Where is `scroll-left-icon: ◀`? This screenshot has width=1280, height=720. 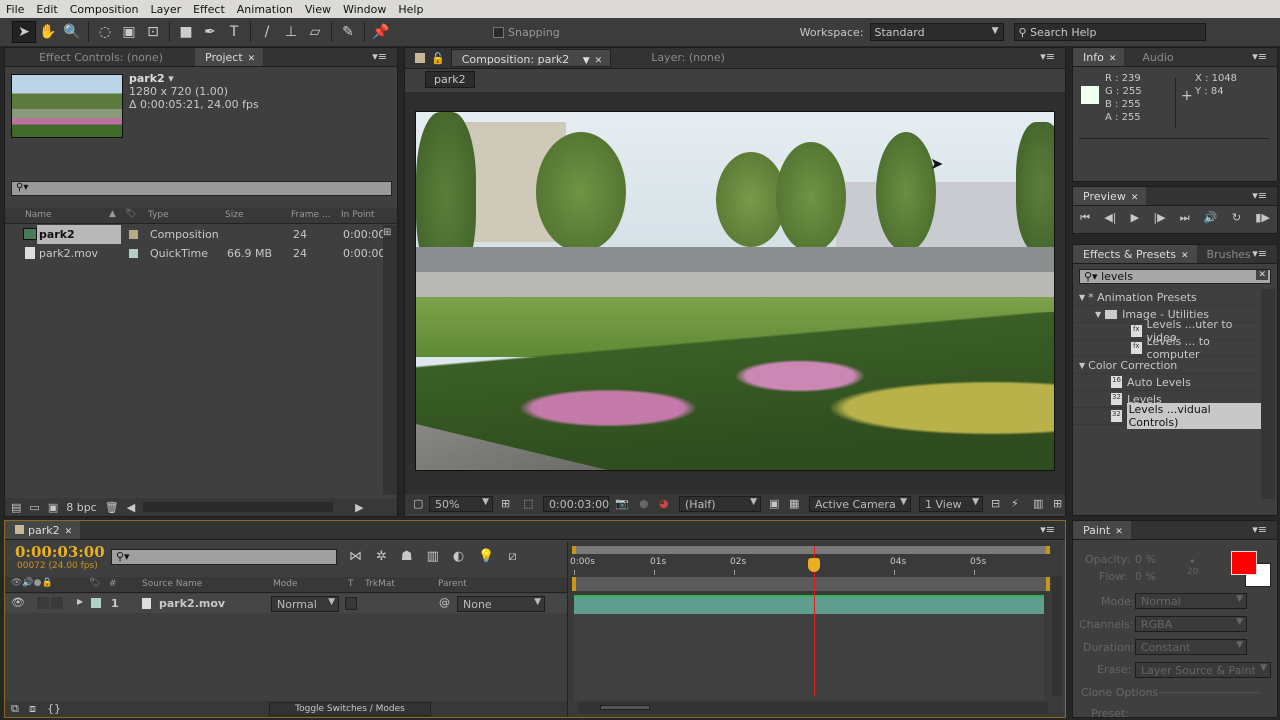
scroll-left-icon: ◀ is located at coordinates (131, 507).